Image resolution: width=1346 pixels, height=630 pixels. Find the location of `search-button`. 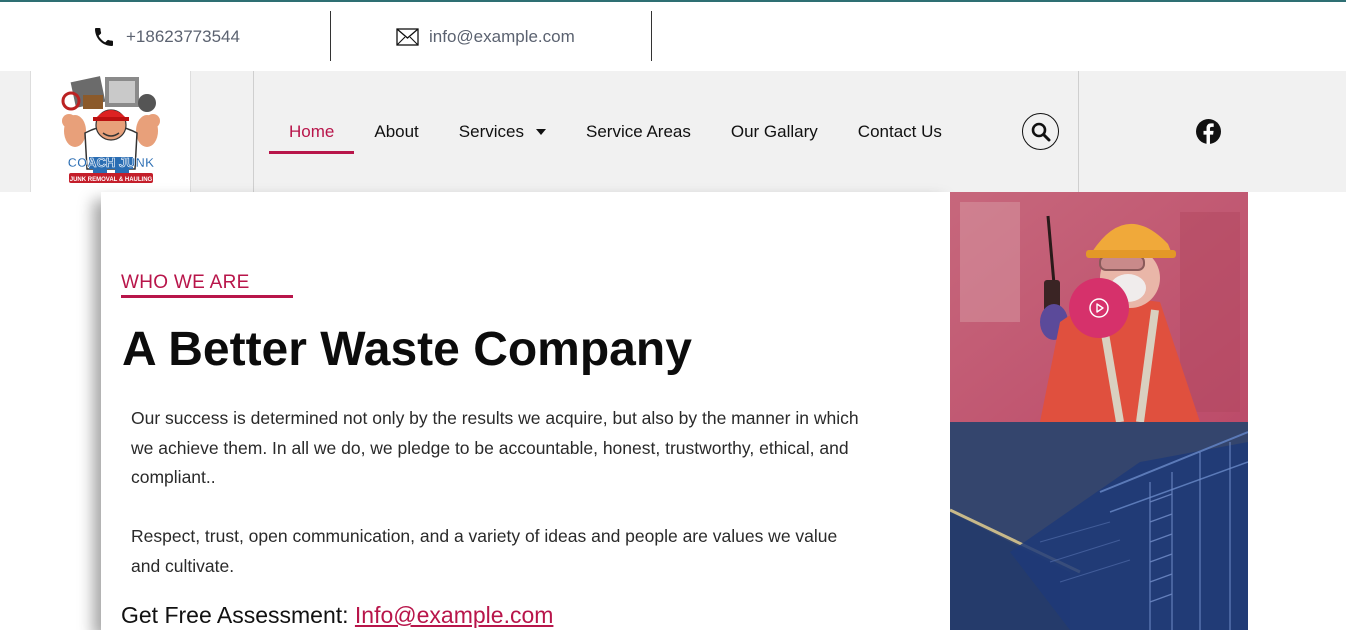

search-button is located at coordinates (1040, 131).